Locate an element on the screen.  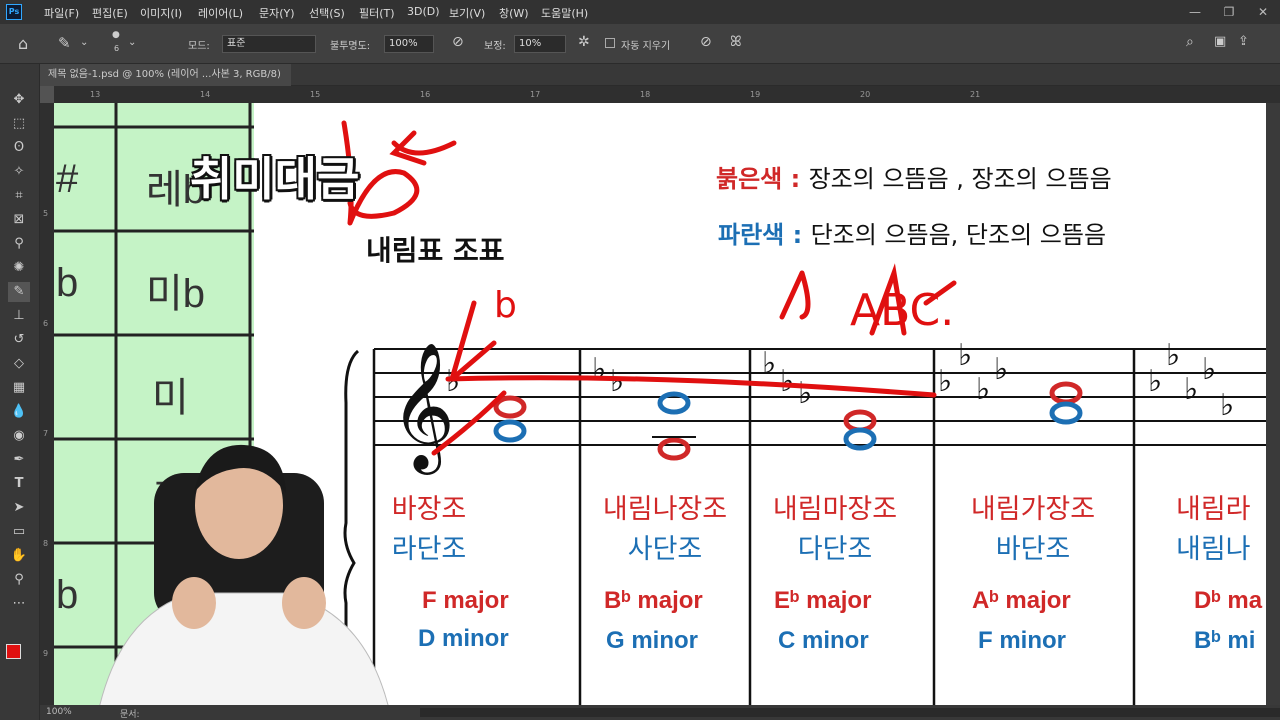
pressure-size-icon: ⊘ is located at coordinates (706, 42).